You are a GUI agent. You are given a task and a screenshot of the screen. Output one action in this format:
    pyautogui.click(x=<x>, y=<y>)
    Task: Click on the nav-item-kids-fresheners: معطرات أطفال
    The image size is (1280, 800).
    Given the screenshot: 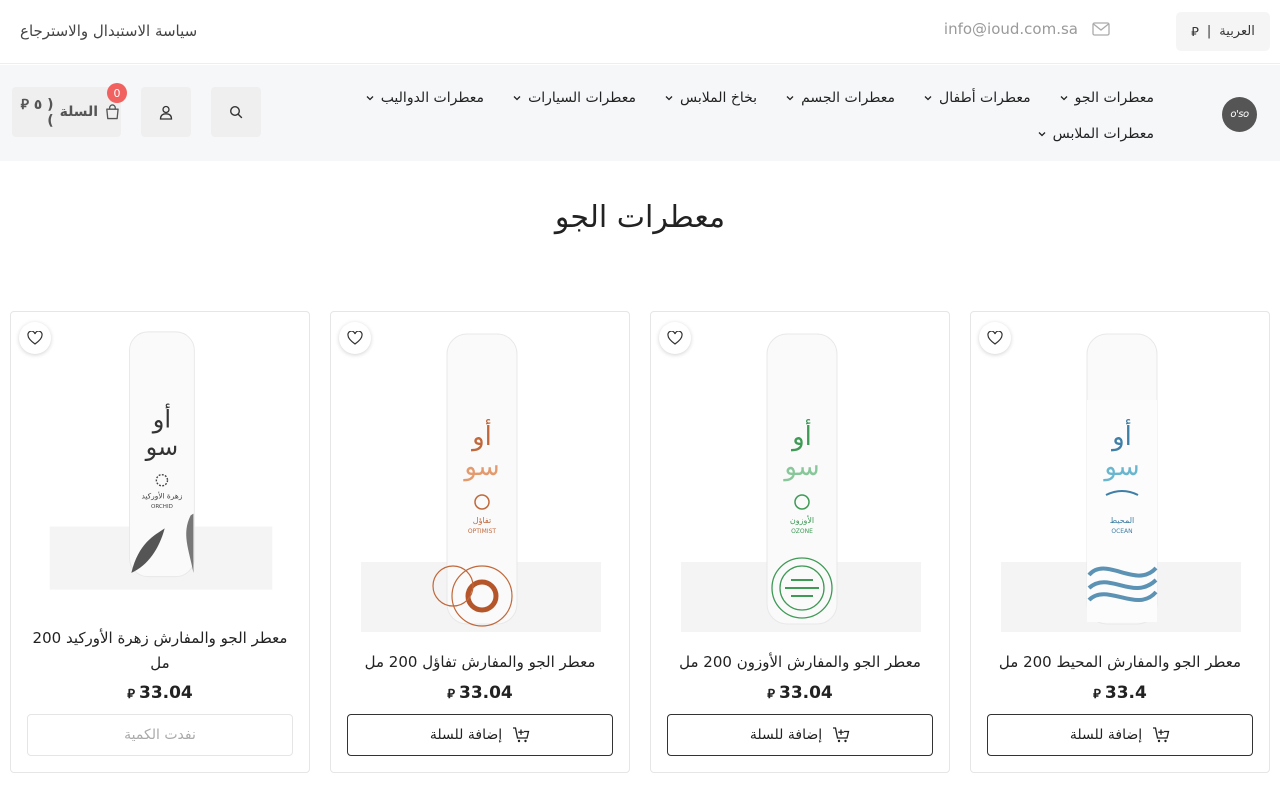 What is the action you would take?
    pyautogui.click(x=977, y=98)
    